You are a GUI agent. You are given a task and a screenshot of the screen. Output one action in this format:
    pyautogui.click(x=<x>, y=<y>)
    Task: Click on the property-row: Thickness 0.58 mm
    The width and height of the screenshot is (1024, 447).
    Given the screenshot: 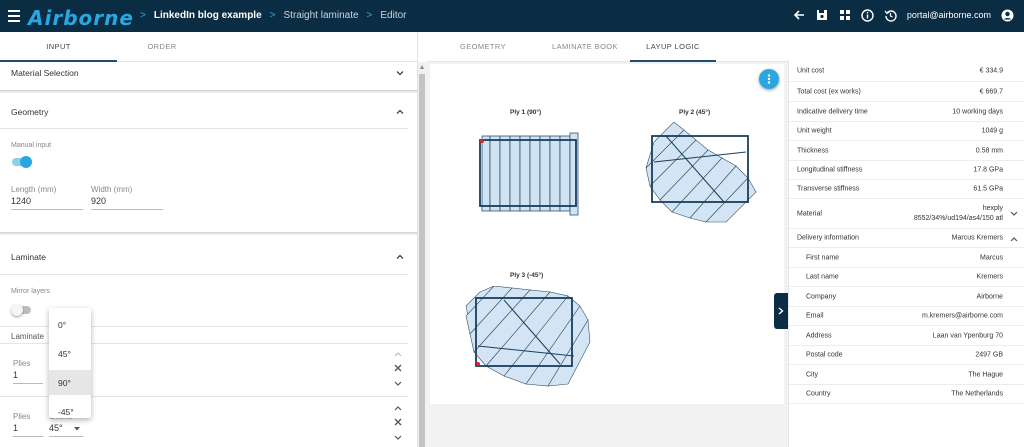 What is the action you would take?
    pyautogui.click(x=906, y=151)
    